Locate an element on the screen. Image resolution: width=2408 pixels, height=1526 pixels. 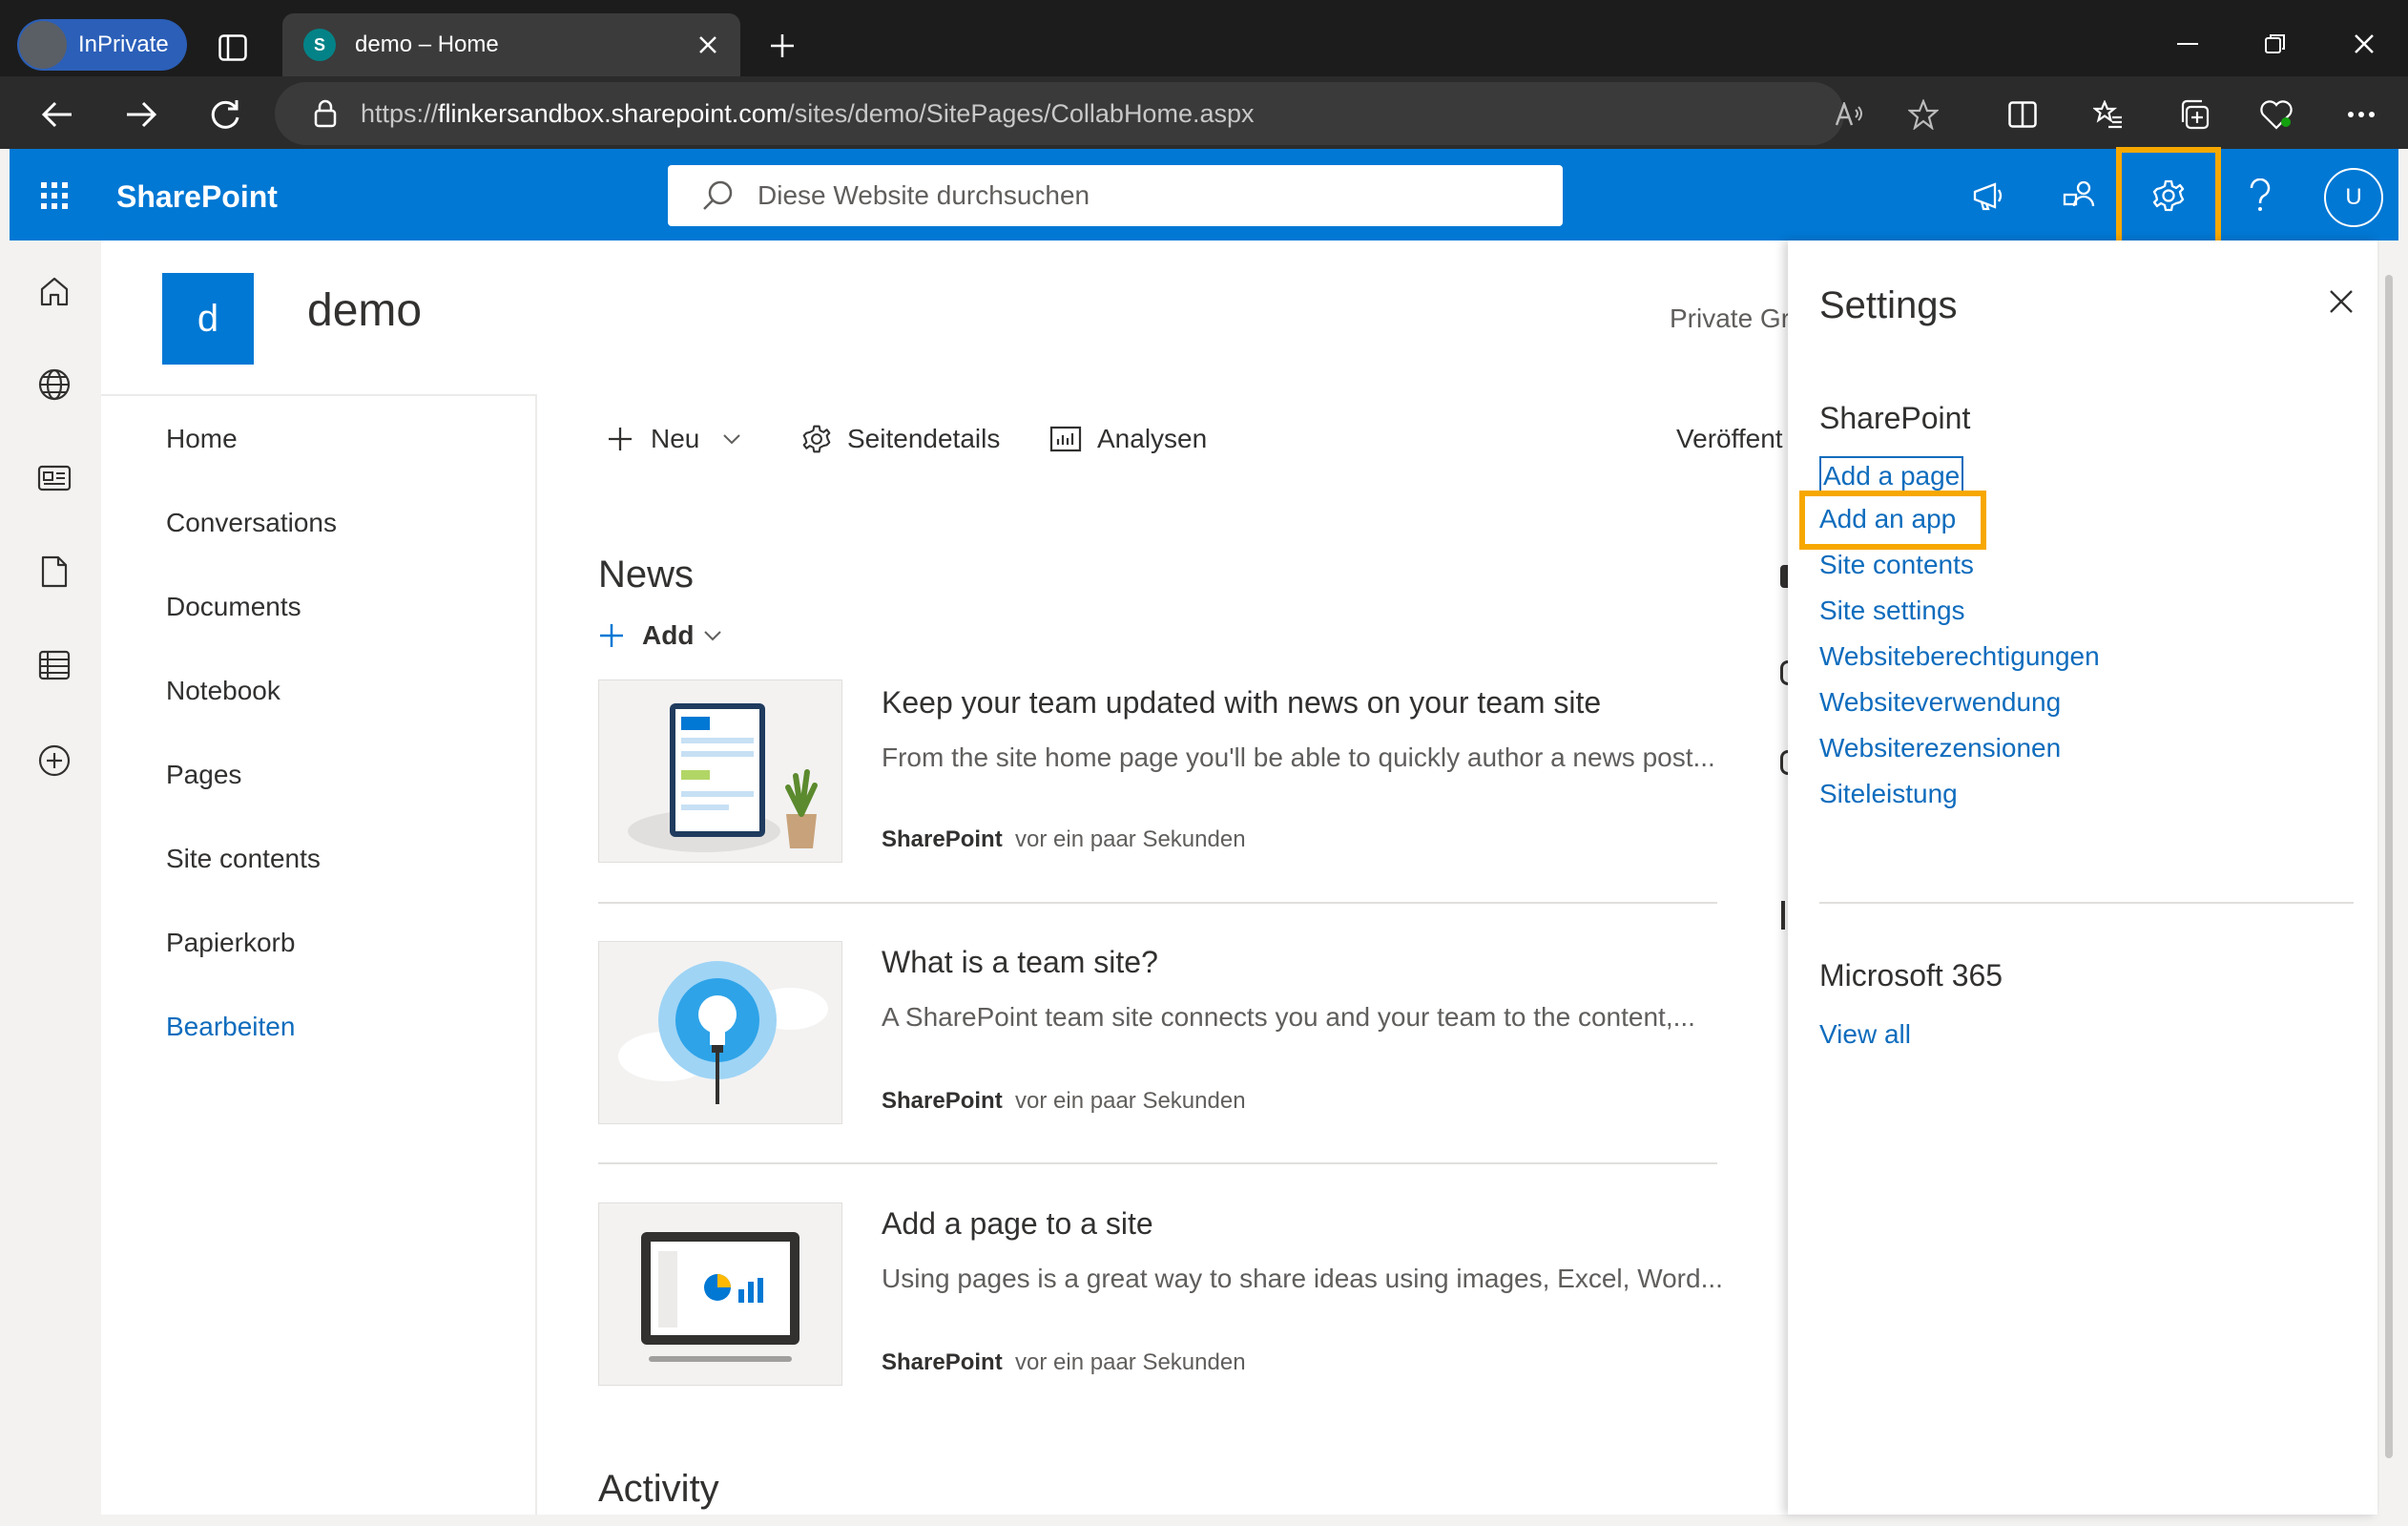
nav-edit-link: Bearbeiten is located at coordinates (230, 1027).